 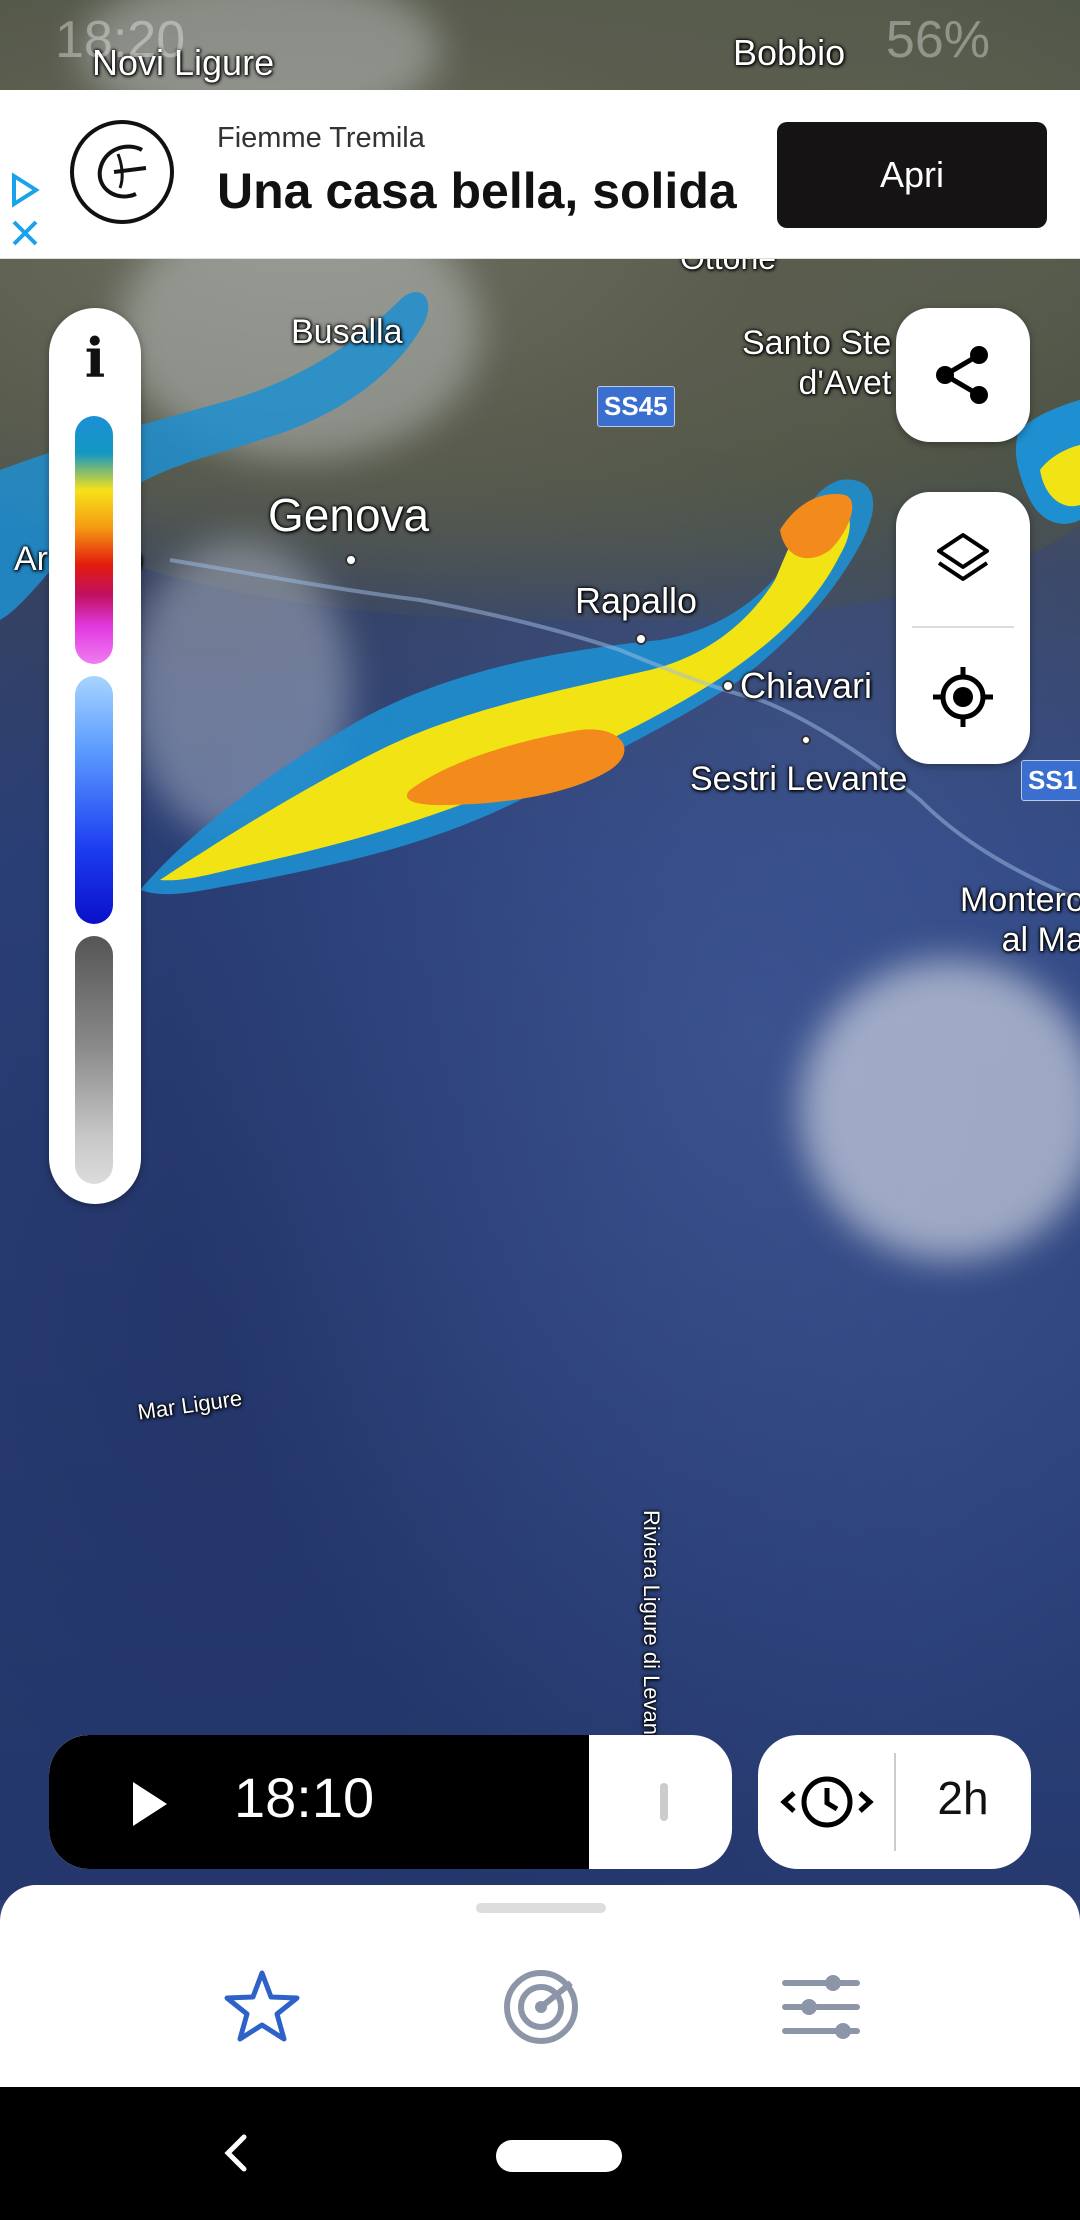 I want to click on bottom-sheet, so click(x=540, y=1986).